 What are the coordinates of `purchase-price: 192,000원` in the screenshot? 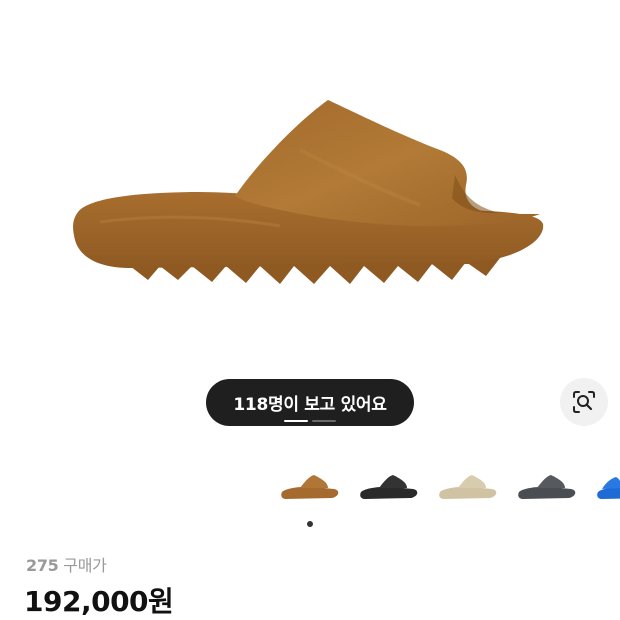 It's located at (99, 601).